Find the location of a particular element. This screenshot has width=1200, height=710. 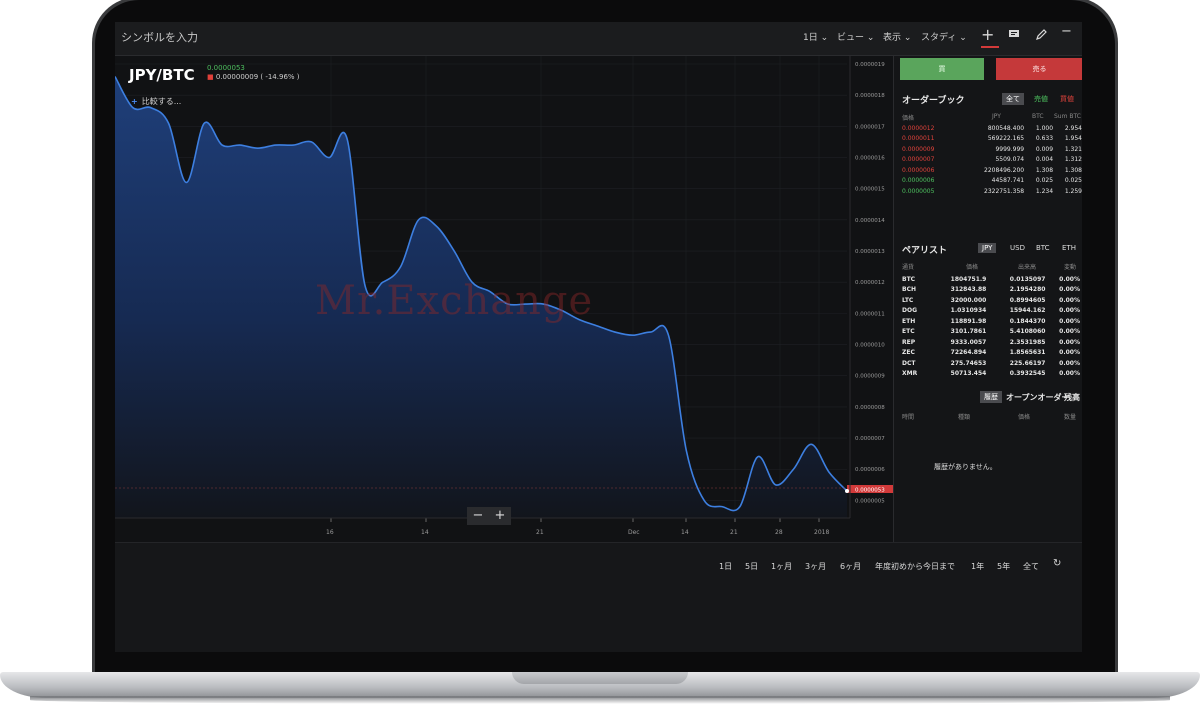

laptop-shadow is located at coordinates (600, 700).